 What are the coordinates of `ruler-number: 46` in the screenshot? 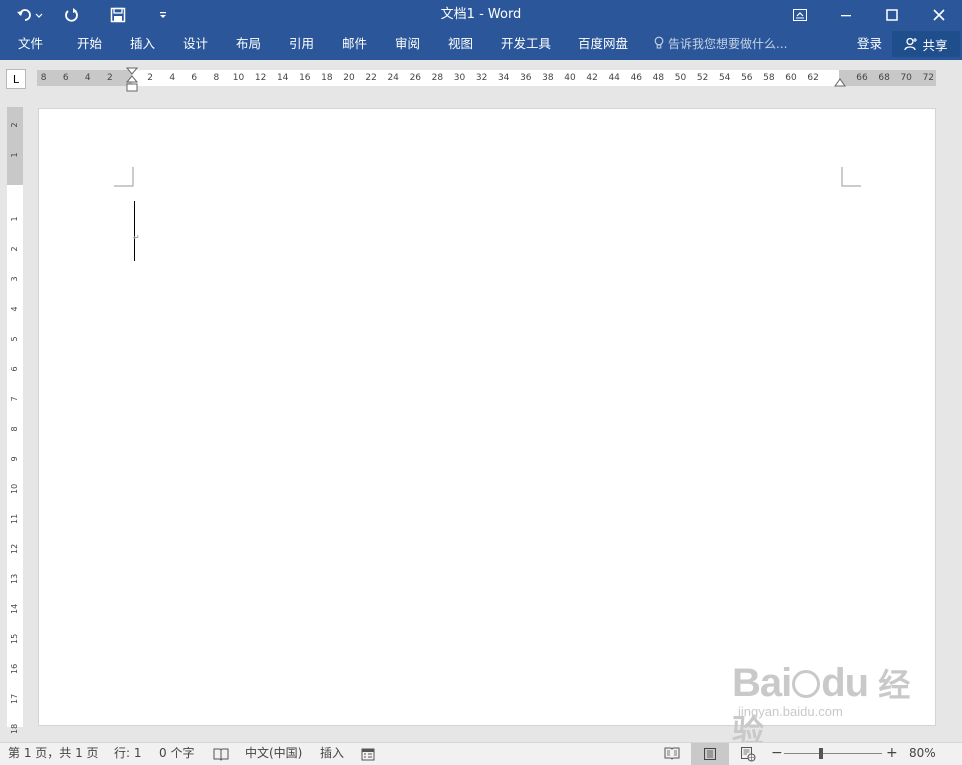 It's located at (636, 78).